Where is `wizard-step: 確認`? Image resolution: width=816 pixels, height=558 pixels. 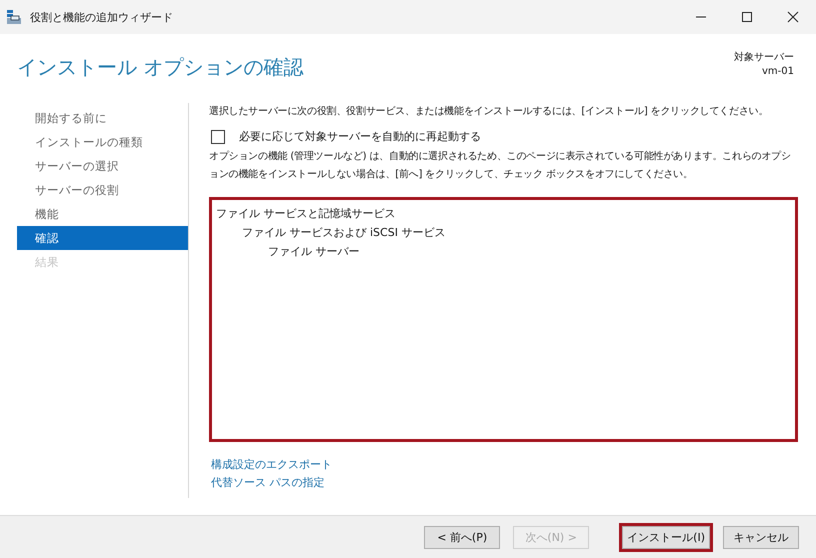
wizard-step: 確認 is located at coordinates (102, 238).